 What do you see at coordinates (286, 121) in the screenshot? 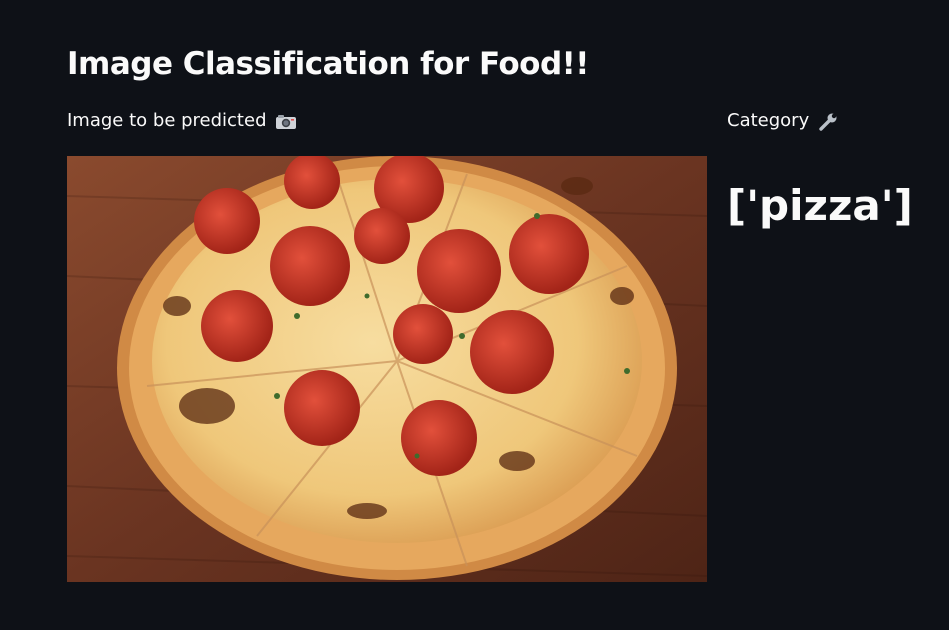
I see `camera-icon` at bounding box center [286, 121].